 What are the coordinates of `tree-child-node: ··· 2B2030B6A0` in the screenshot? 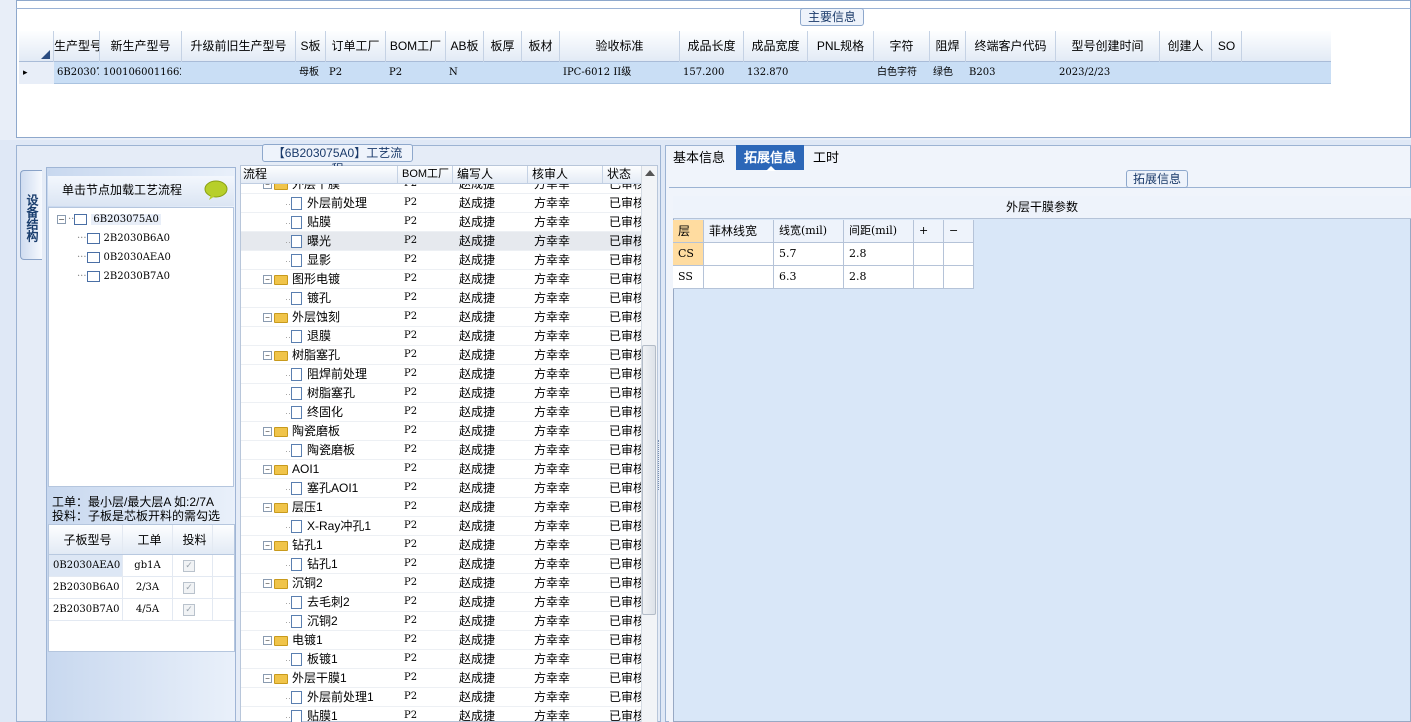 It's located at (141, 238).